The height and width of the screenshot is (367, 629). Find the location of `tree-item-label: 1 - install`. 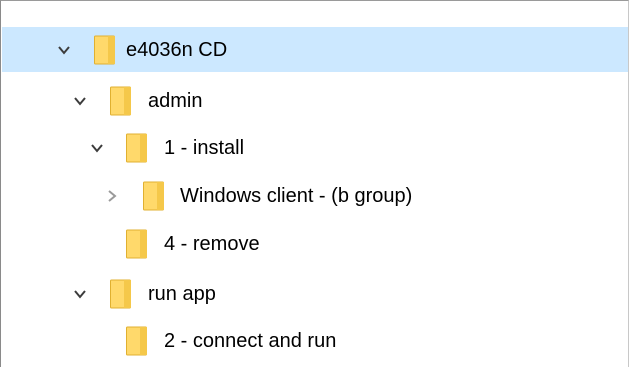

tree-item-label: 1 - install is located at coordinates (204, 147).